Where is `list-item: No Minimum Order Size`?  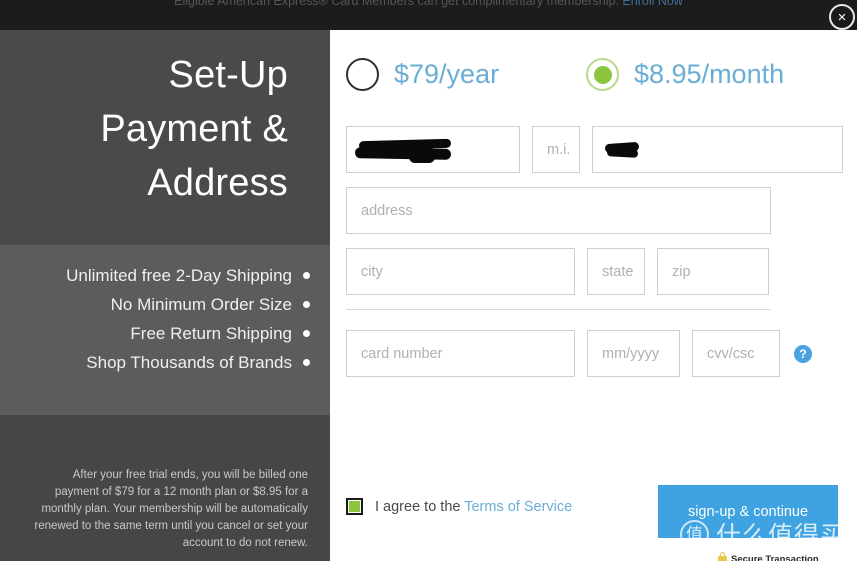 list-item: No Minimum Order Size is located at coordinates (155, 304).